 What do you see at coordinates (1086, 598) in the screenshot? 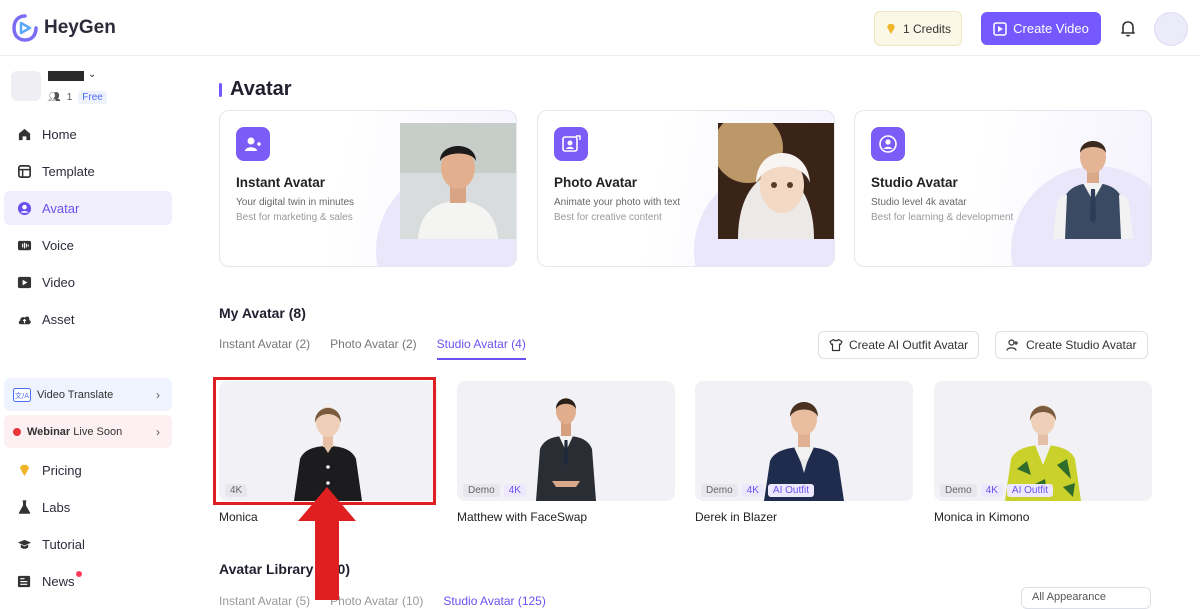
I see `appearance-filter-select: All Appearance` at bounding box center [1086, 598].